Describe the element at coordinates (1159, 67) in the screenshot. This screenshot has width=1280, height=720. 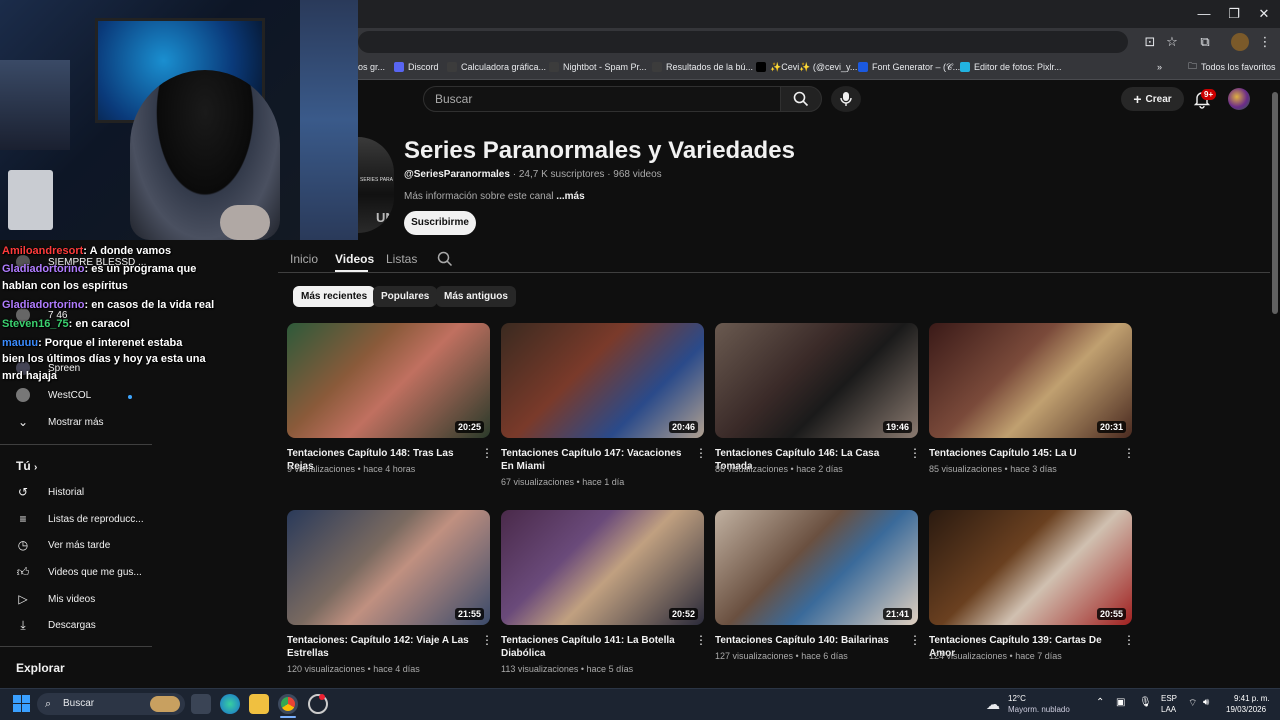
I see `bookmarks-overflow-icon: »` at that location.